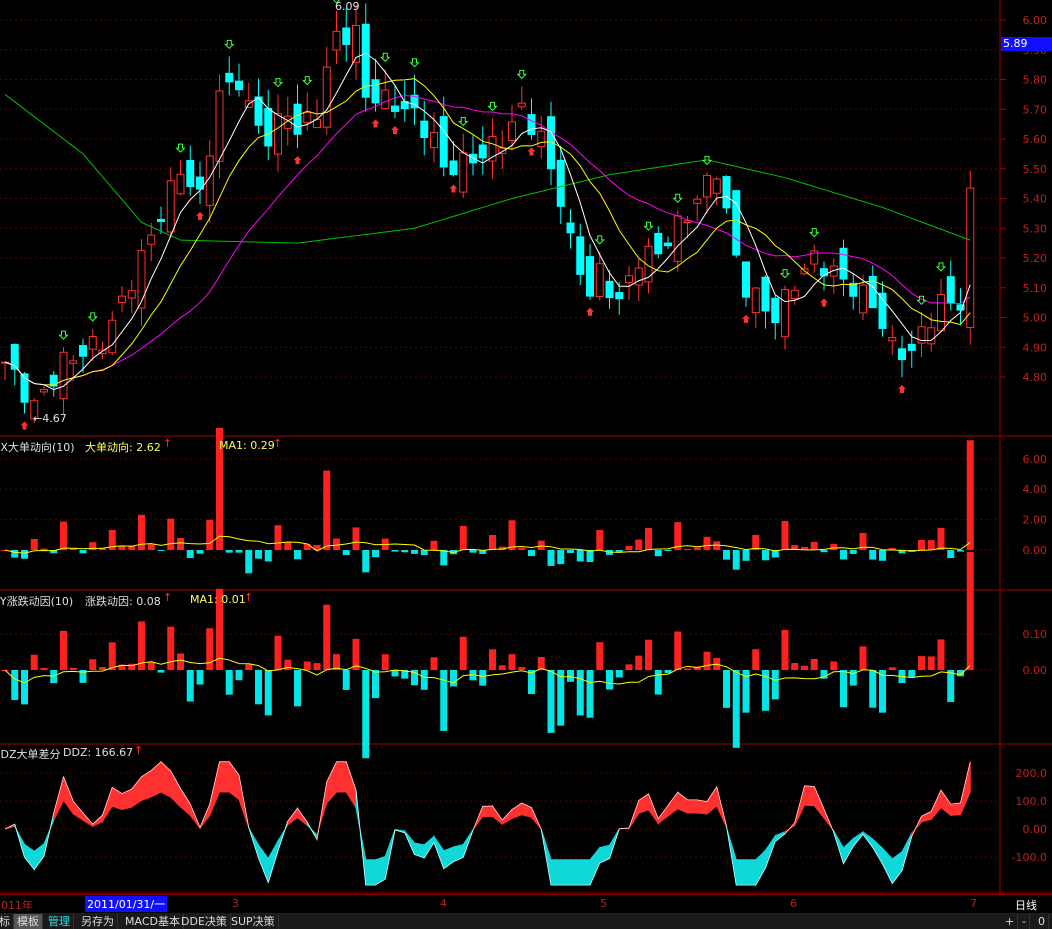 Image resolution: width=1052 pixels, height=929 pixels. I want to click on toolbar-manage-button: 管理, so click(59, 921).